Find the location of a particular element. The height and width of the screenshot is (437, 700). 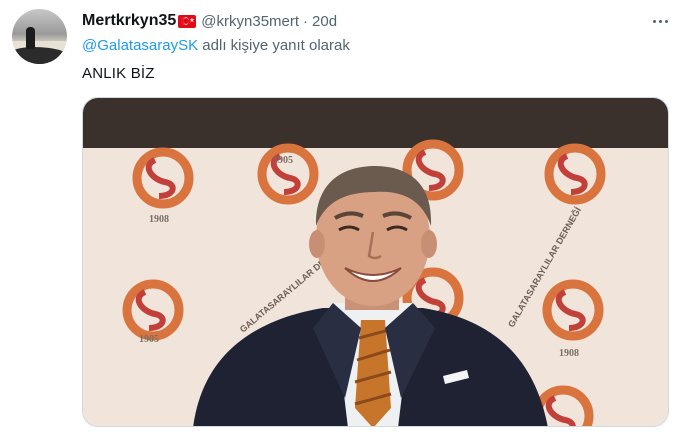

tweet-text: ANLIK BİZ is located at coordinates (118, 73).